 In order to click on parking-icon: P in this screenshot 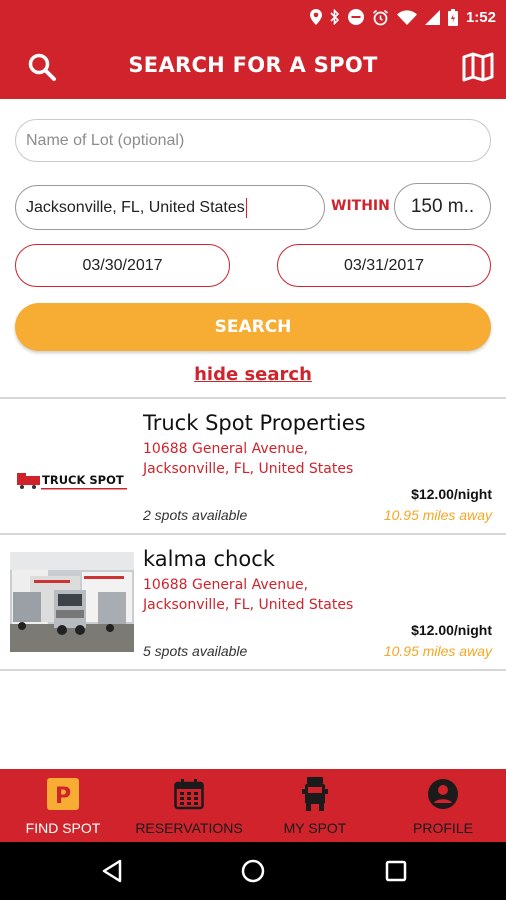, I will do `click(63, 794)`.